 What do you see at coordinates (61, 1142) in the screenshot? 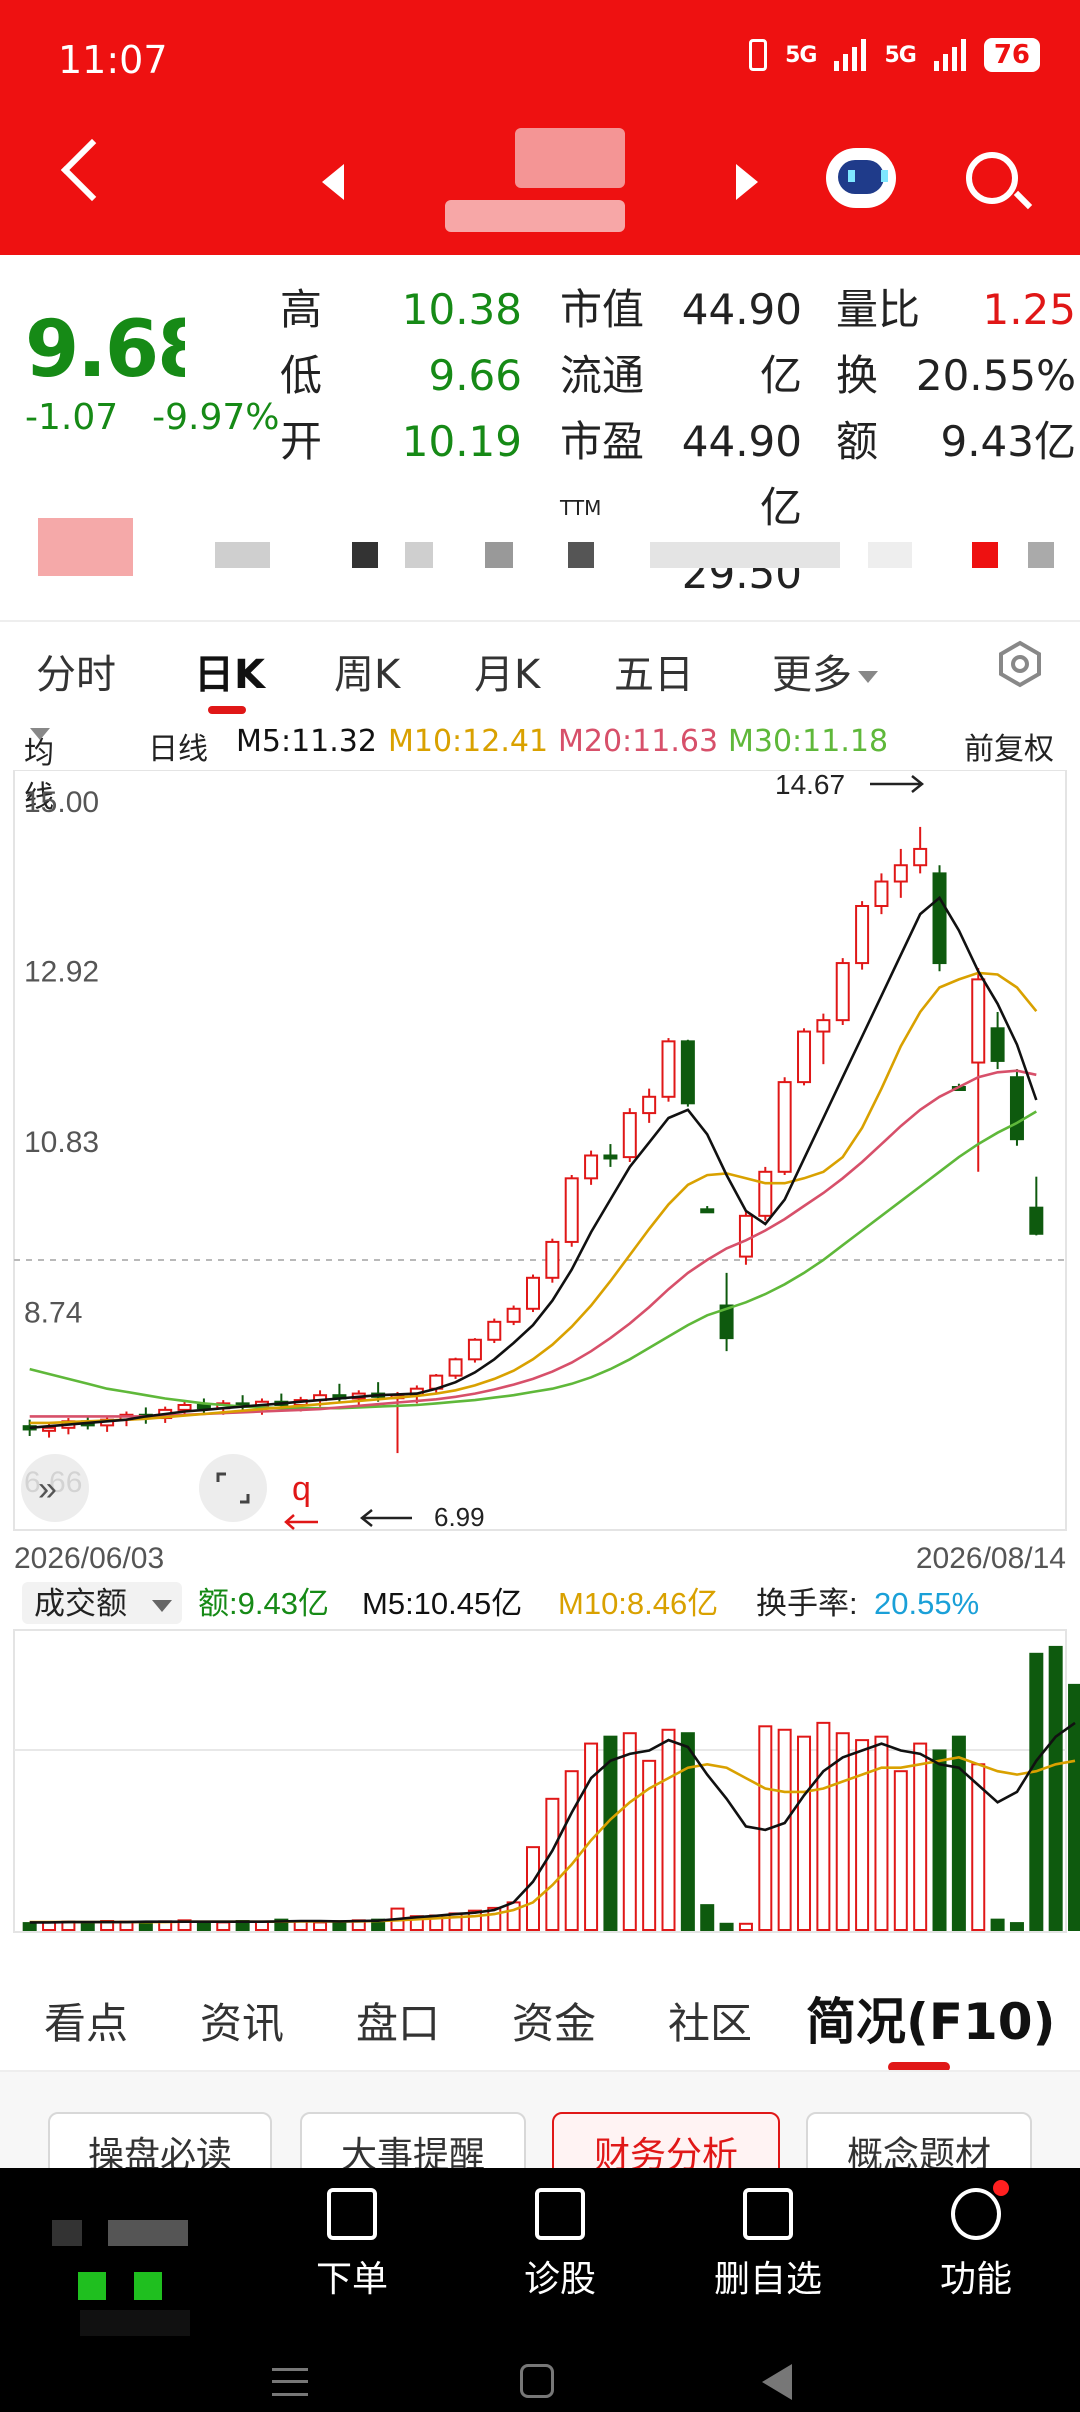
I see `price-tick-label: 10.83` at bounding box center [61, 1142].